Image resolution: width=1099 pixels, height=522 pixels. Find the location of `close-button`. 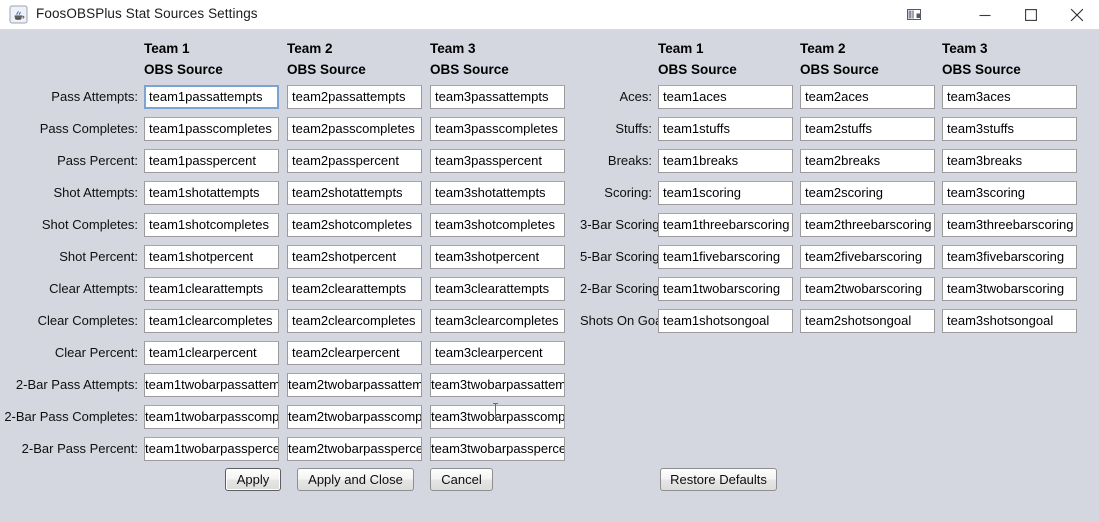

close-button is located at coordinates (1076, 14).